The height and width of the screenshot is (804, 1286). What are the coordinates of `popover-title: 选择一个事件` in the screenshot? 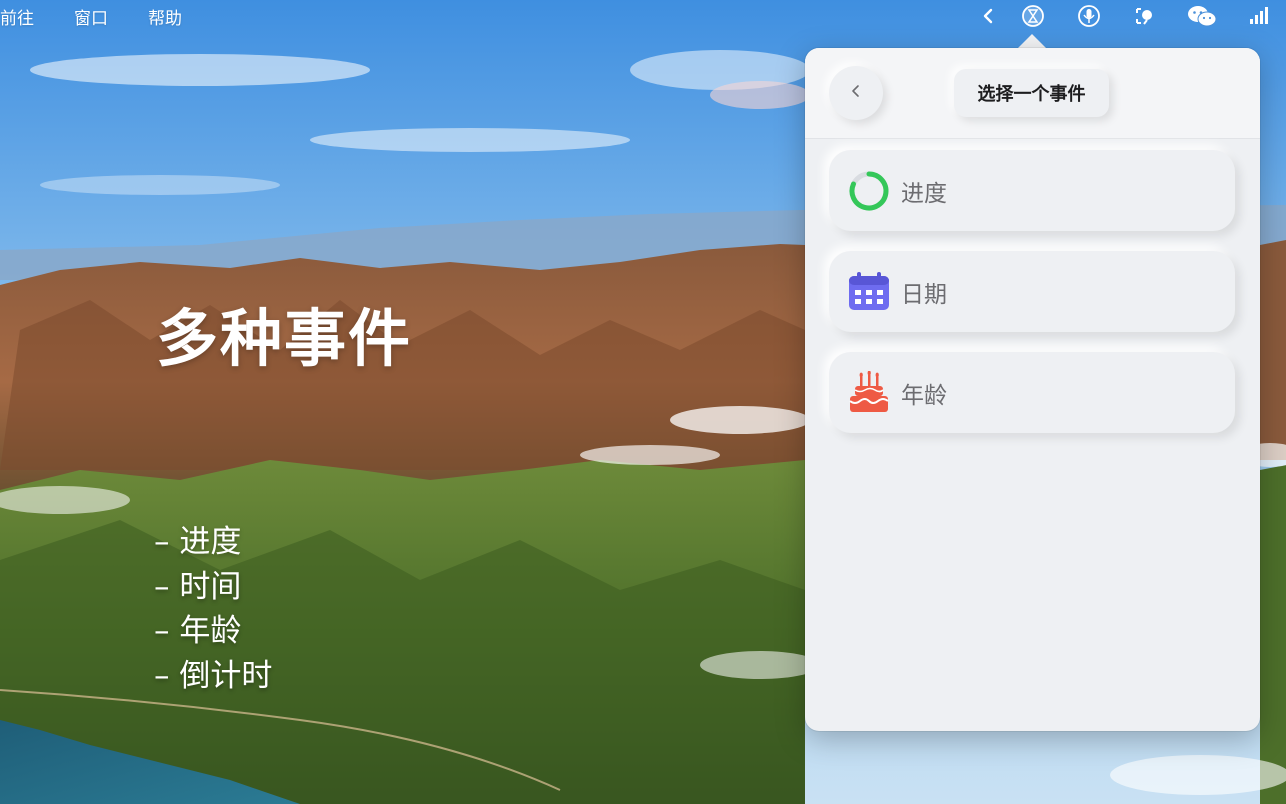 It's located at (1031, 93).